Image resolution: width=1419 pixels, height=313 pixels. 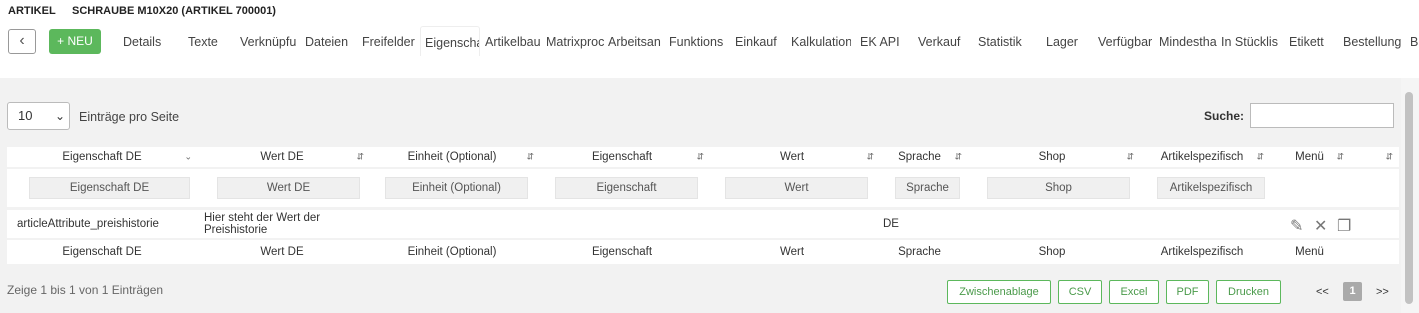 I want to click on cell-wert-de-line1: Hier steht der Wert der, so click(x=262, y=218).